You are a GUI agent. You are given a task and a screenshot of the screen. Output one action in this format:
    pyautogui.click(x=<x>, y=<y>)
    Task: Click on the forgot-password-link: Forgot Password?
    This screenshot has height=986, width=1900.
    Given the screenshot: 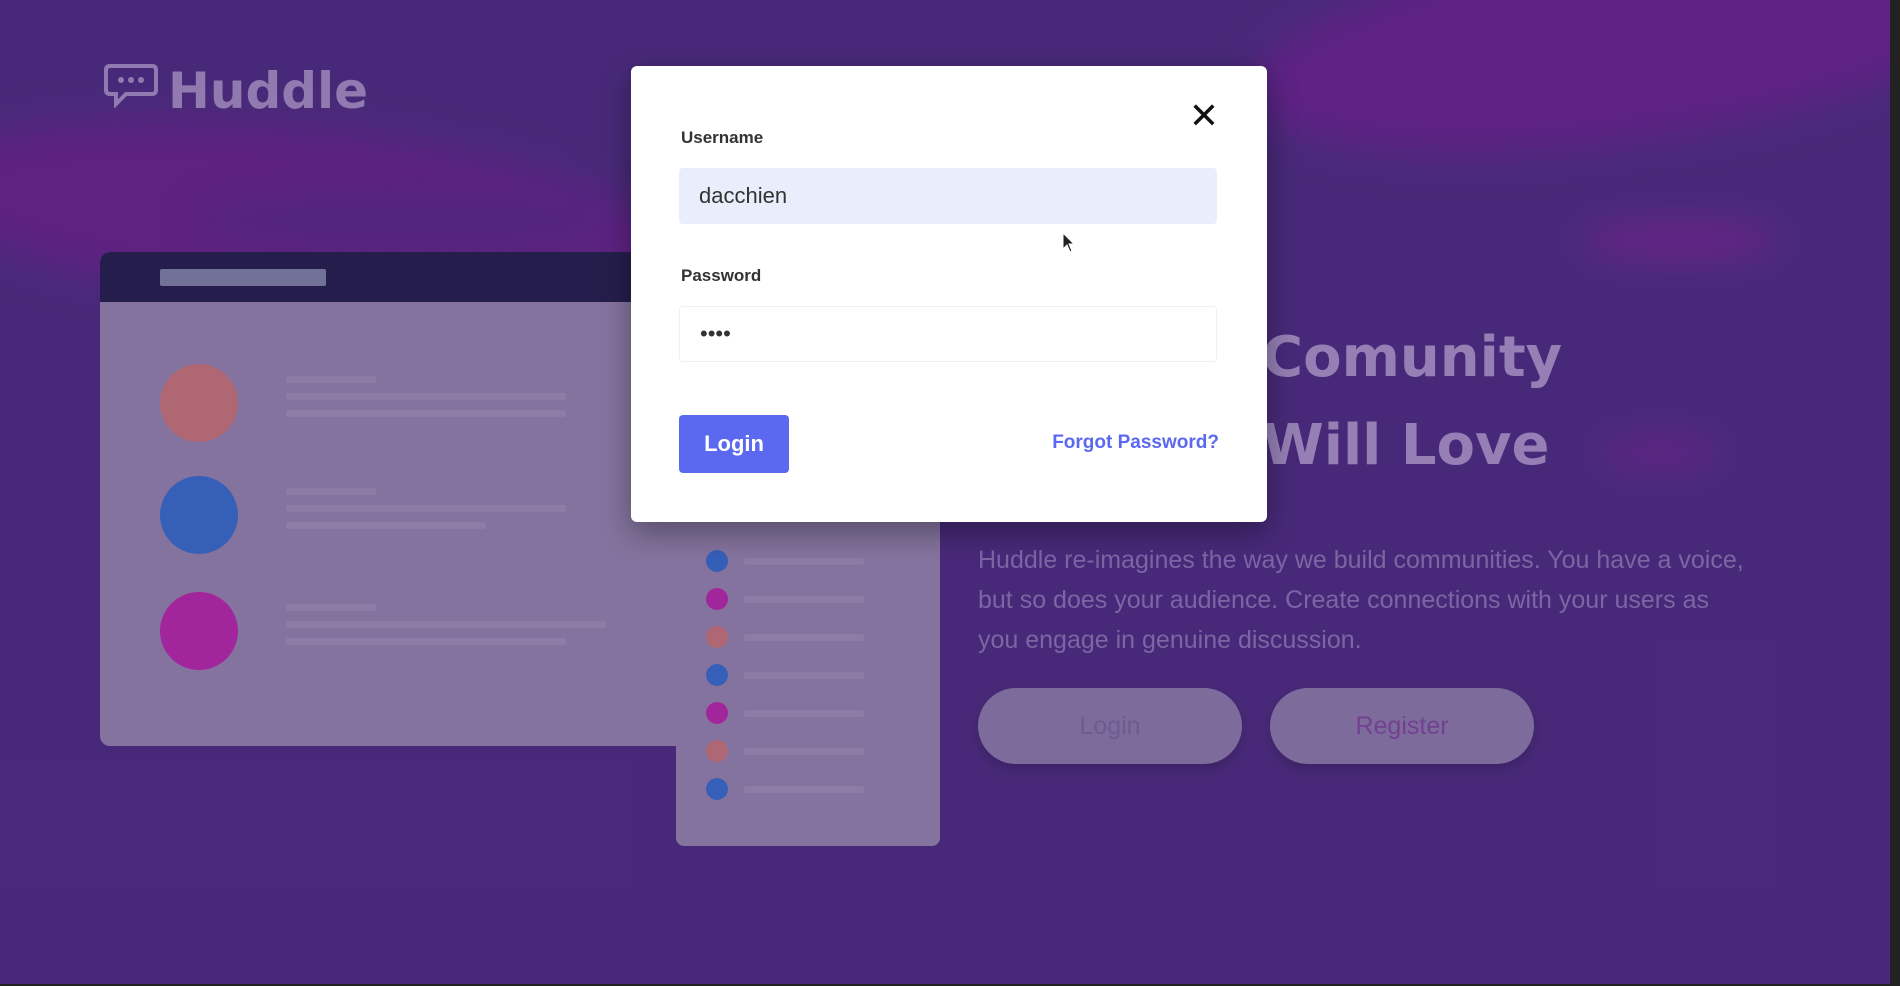 What is the action you would take?
    pyautogui.click(x=1135, y=443)
    